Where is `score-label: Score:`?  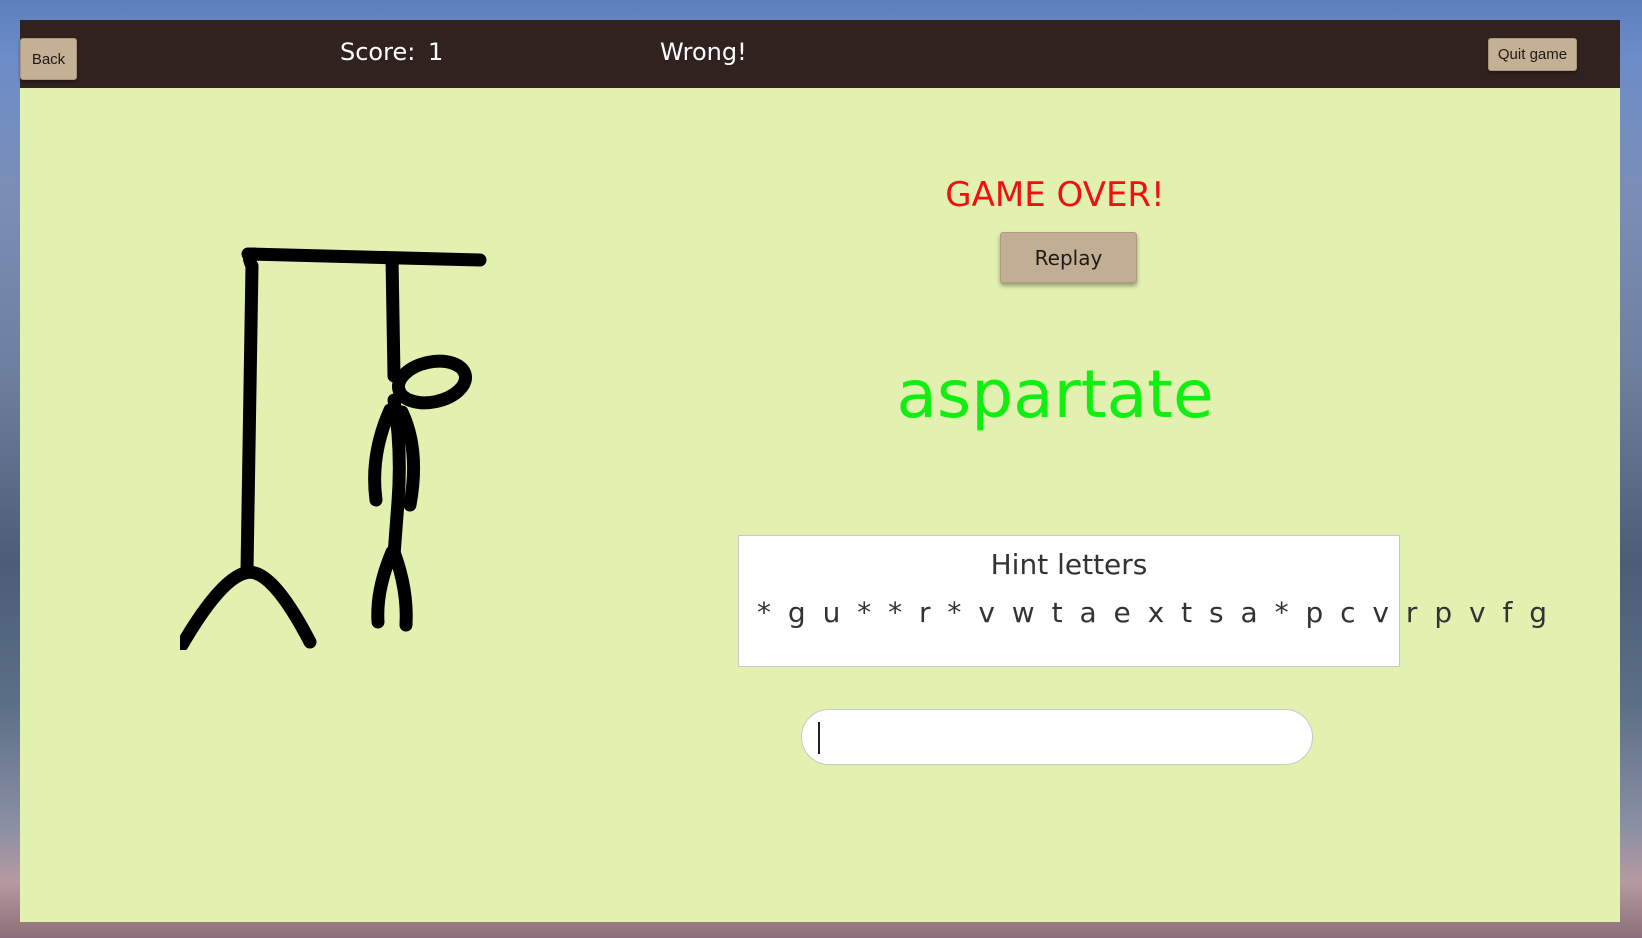
score-label: Score: is located at coordinates (378, 52).